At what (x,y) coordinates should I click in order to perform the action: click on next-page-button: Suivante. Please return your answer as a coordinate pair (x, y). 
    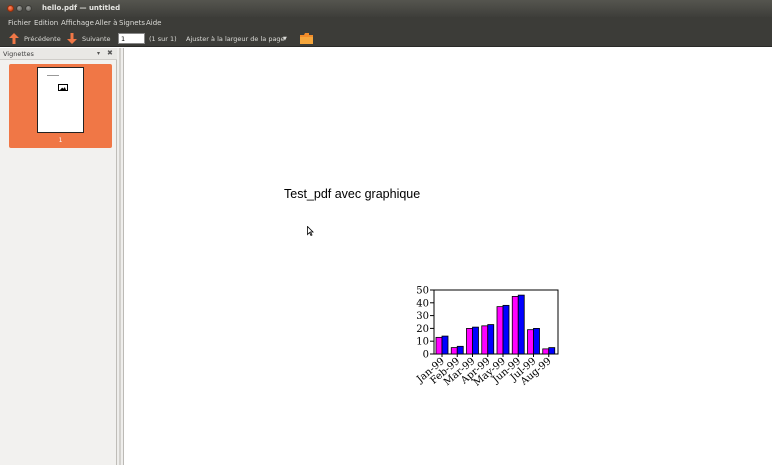
    Looking at the image, I should click on (96, 39).